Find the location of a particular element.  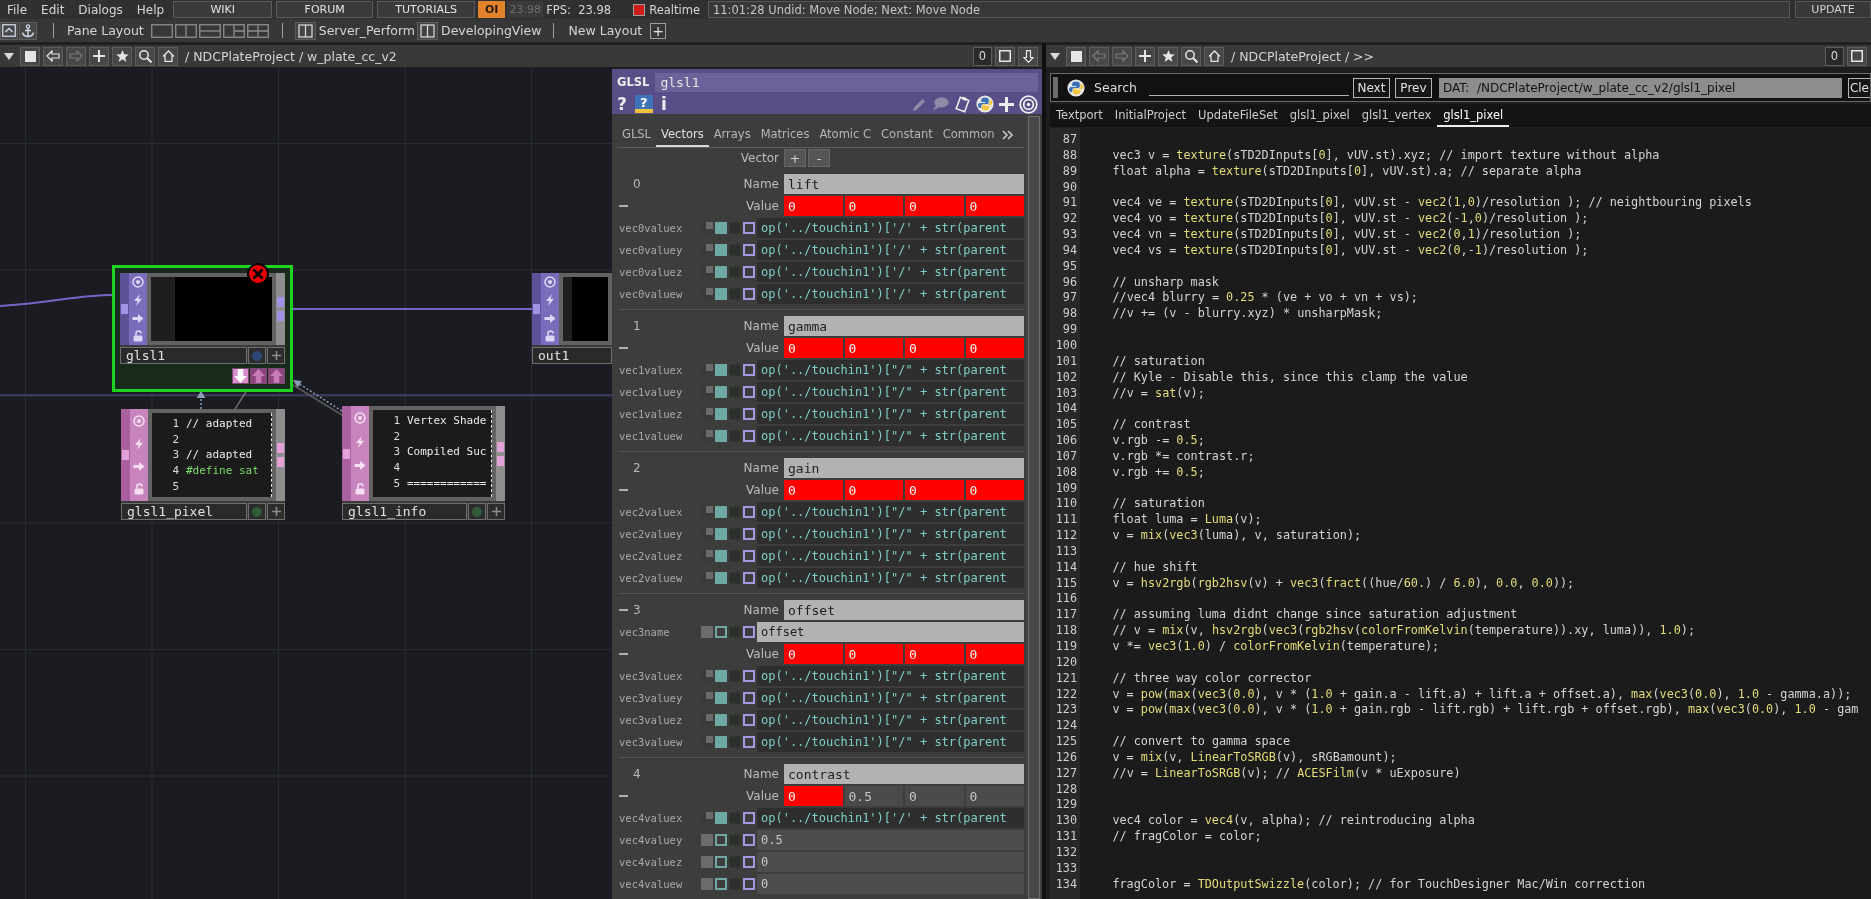

tab: Matrices is located at coordinates (785, 137).